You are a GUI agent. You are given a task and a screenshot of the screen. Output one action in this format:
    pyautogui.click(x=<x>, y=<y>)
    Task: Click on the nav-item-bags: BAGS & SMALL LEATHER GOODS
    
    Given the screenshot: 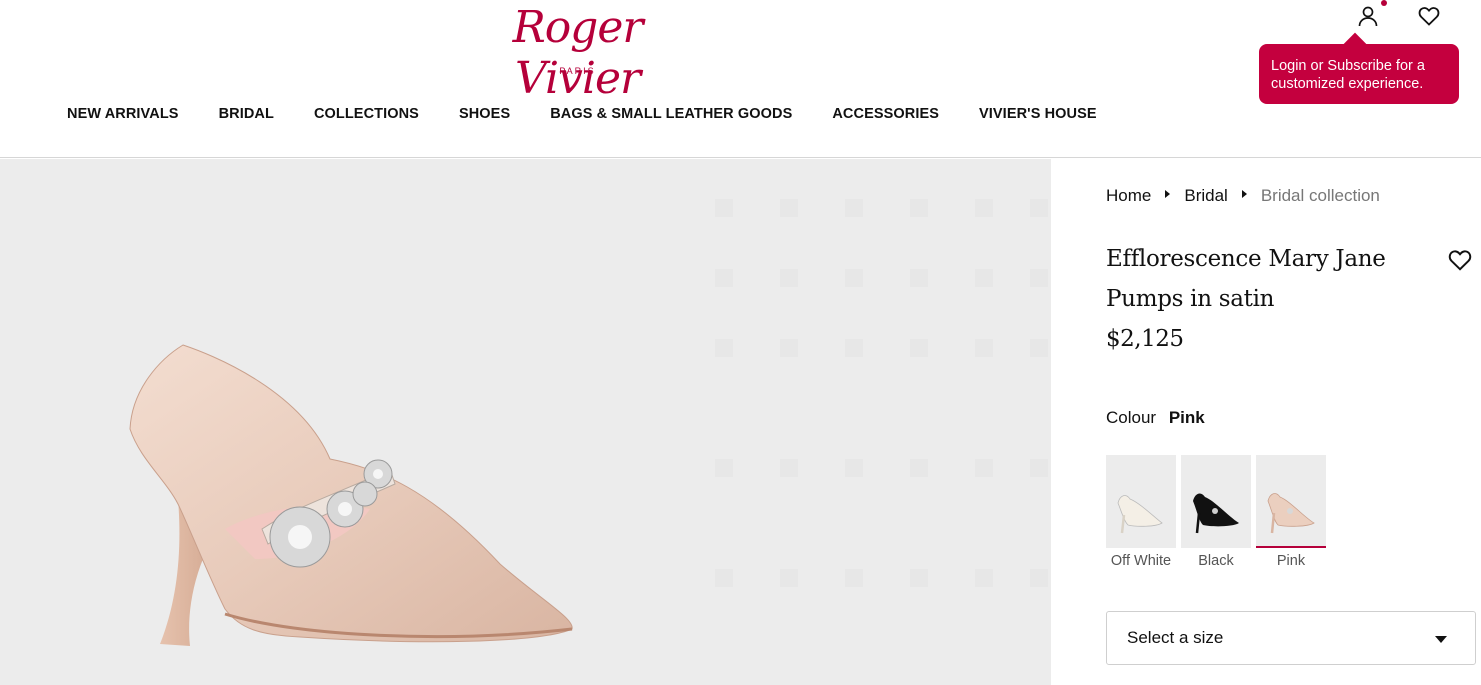 What is the action you would take?
    pyautogui.click(x=671, y=114)
    